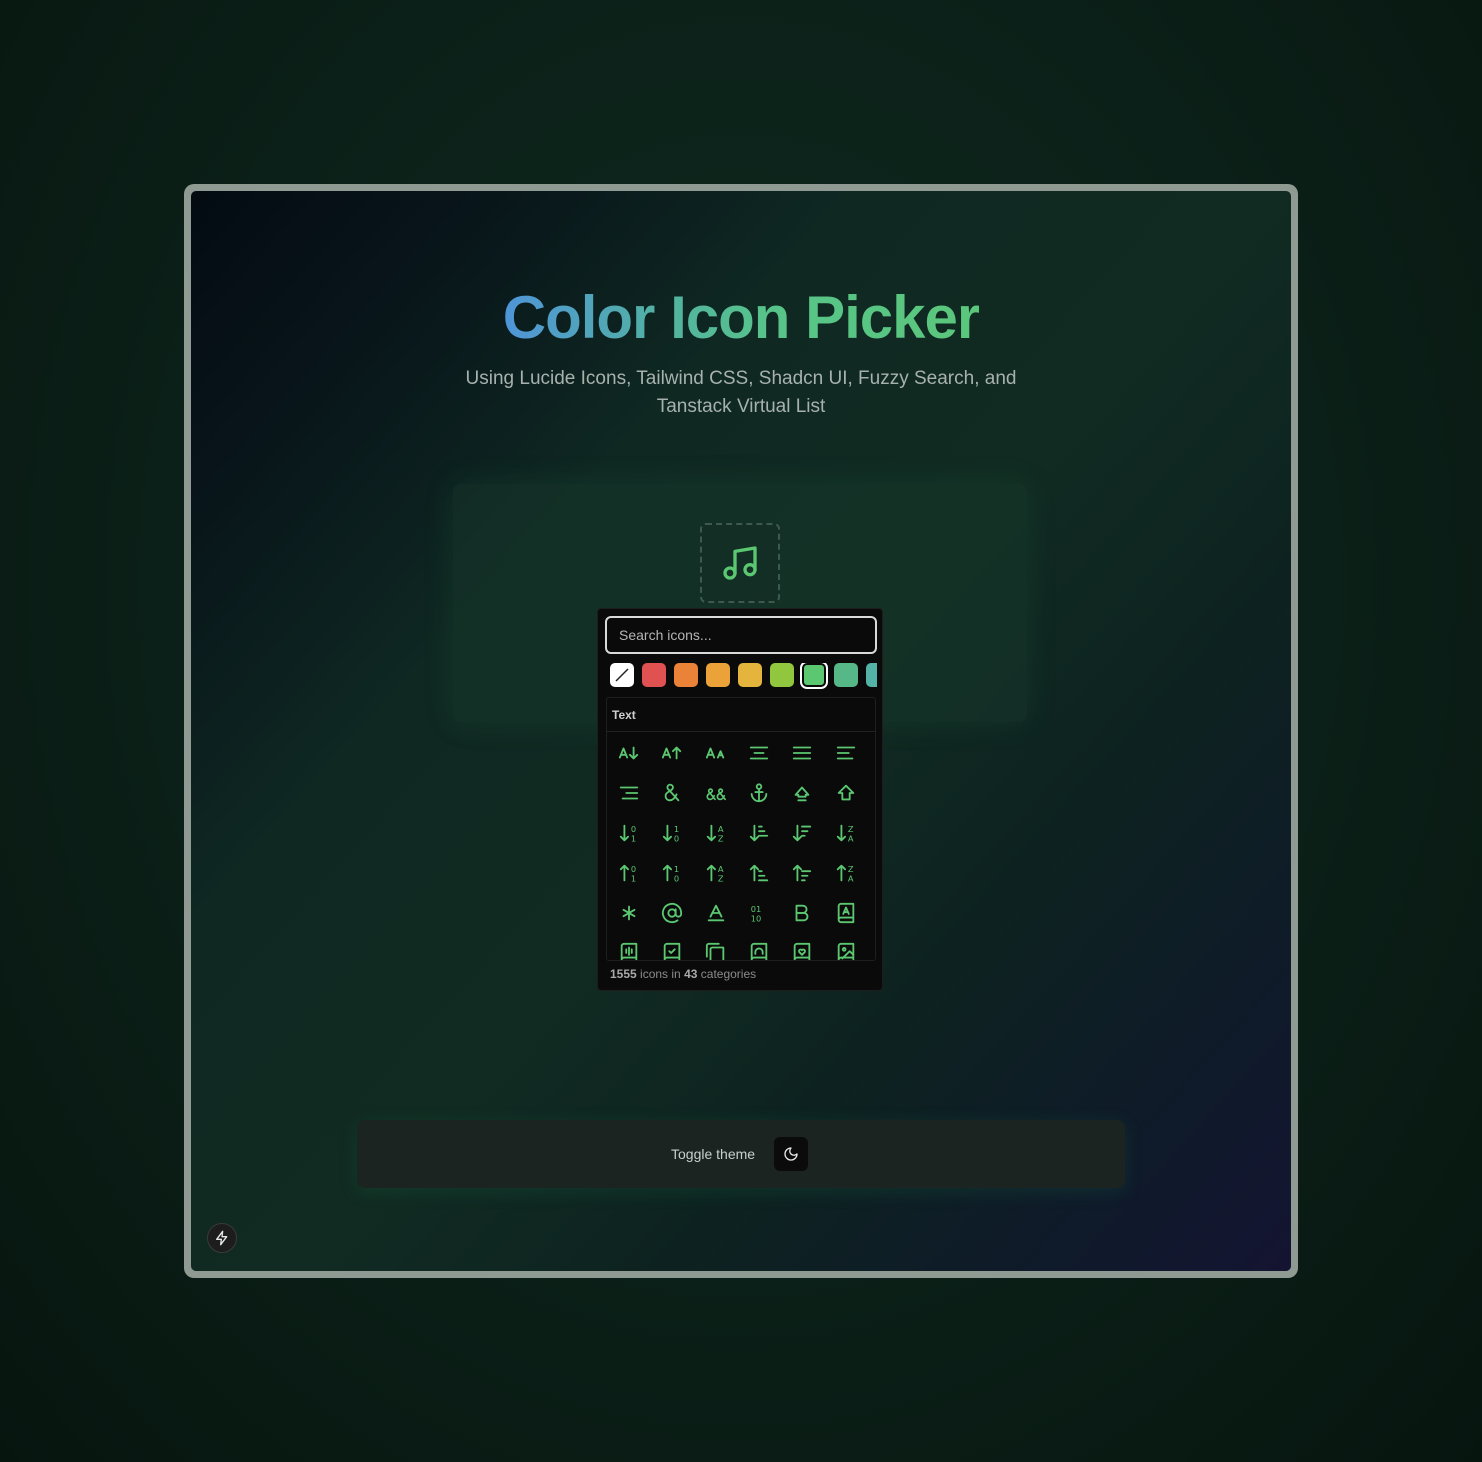 The height and width of the screenshot is (1462, 1482). Describe the element at coordinates (846, 913) in the screenshot. I see `book-a-icon` at that location.